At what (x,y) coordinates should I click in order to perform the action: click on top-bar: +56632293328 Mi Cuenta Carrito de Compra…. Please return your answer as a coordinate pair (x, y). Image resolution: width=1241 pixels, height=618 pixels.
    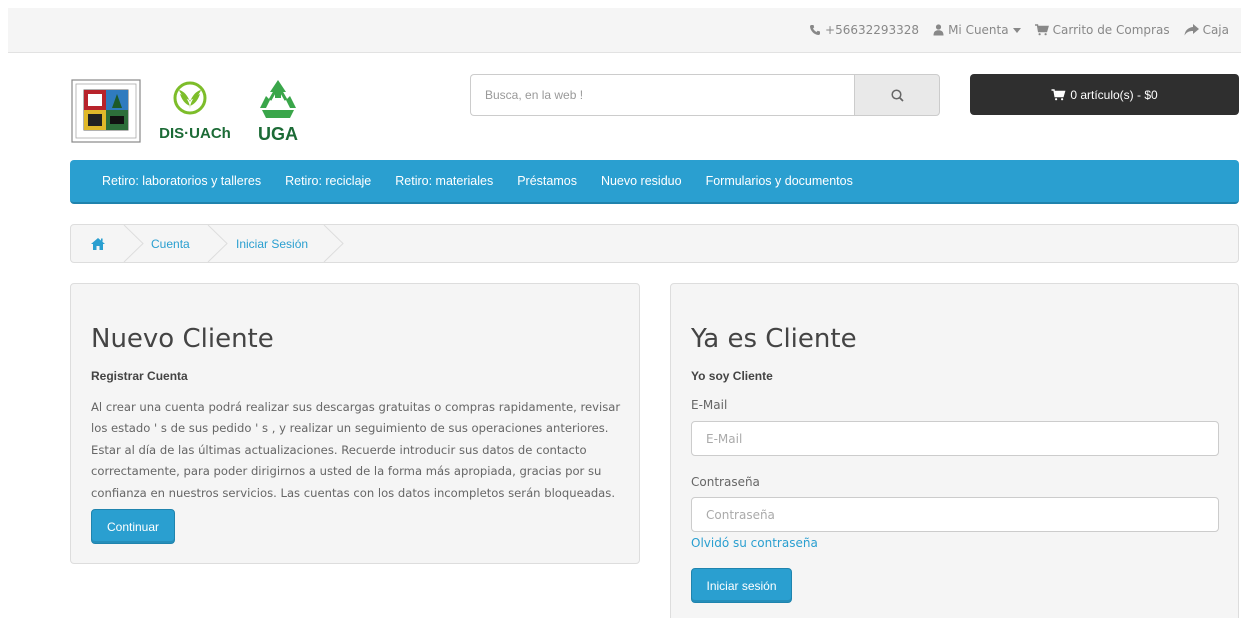
    Looking at the image, I should click on (624, 30).